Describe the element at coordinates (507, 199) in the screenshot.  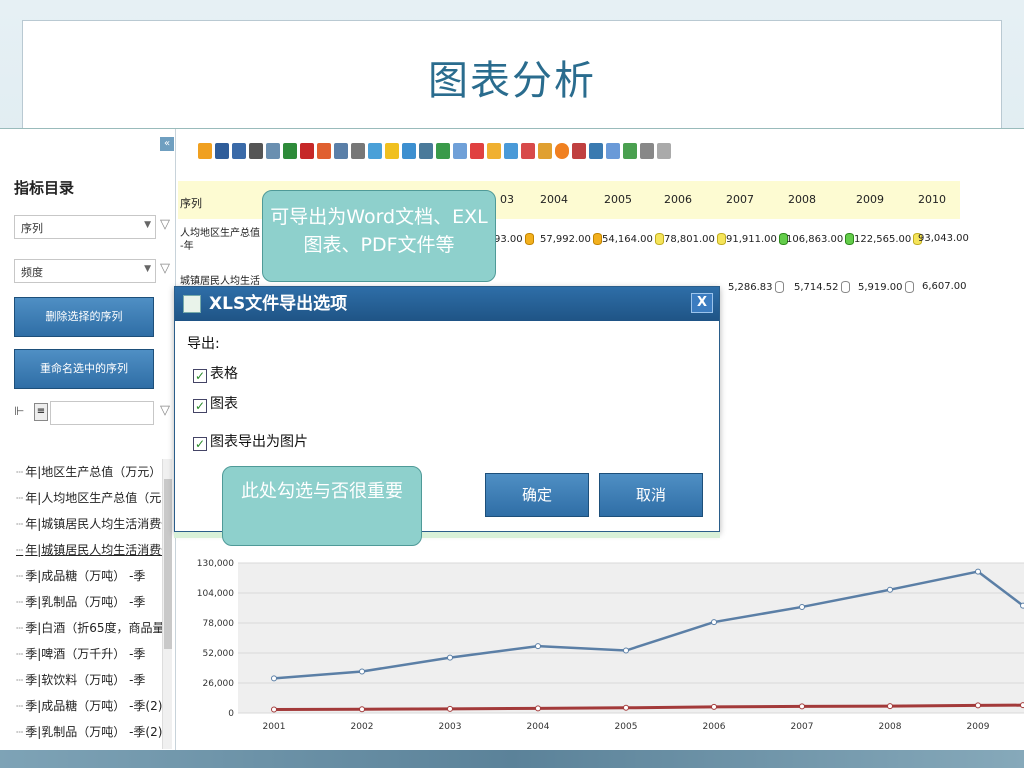
I see `grid-header-year: 03` at that location.